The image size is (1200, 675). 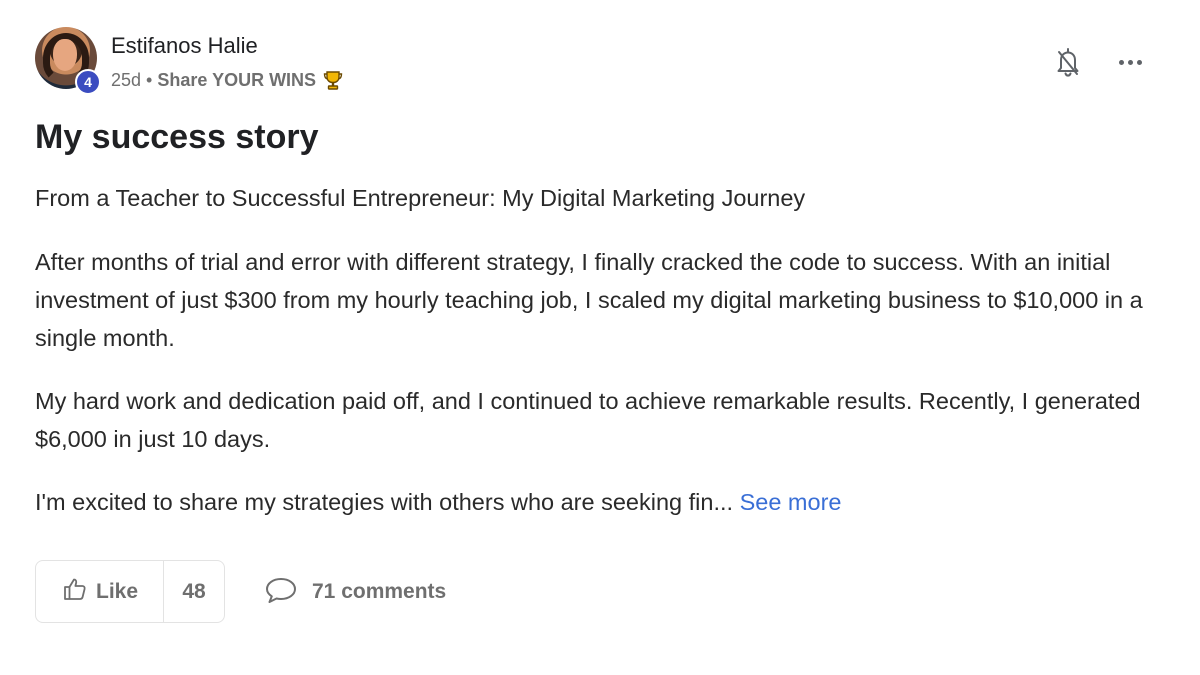 I want to click on comment-bubble-icon, so click(x=281, y=592).